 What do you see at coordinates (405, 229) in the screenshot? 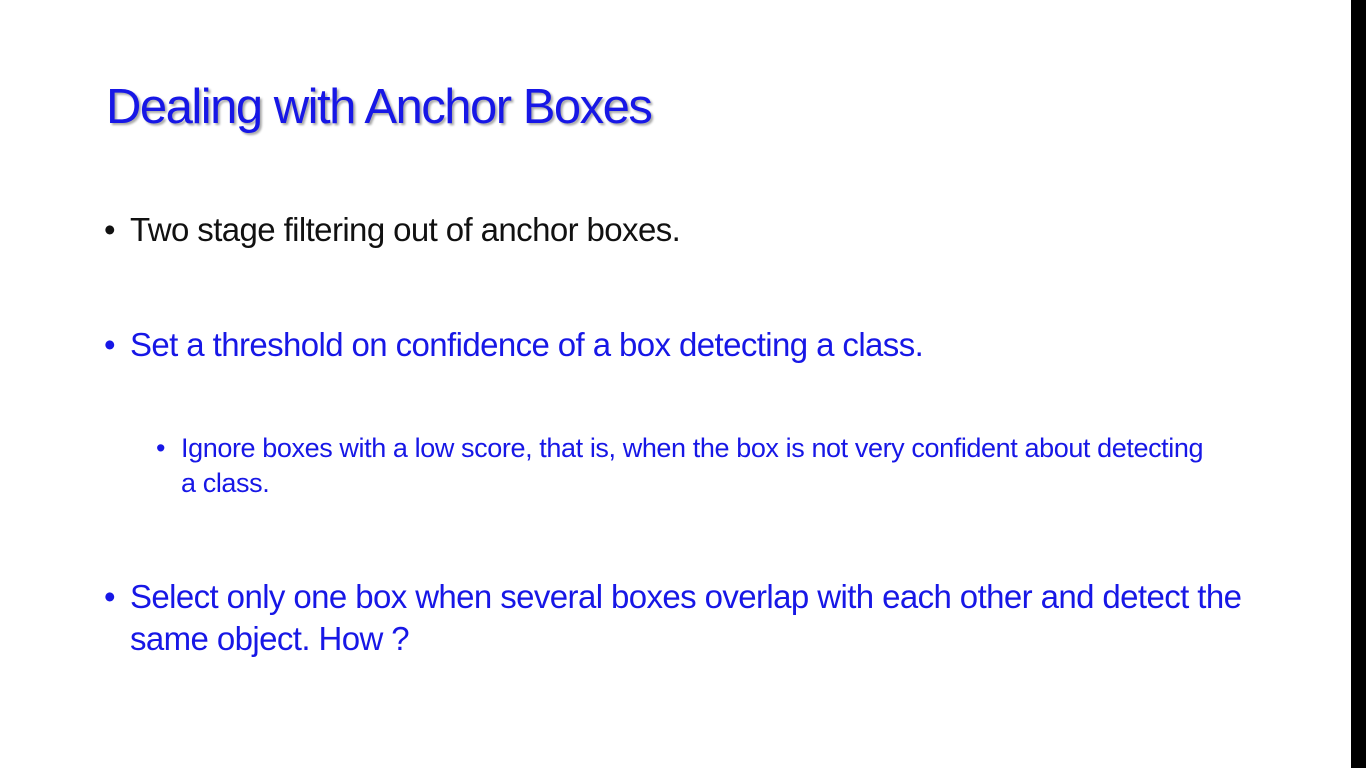
I see `bullet-text: Two stage filtering out of anchor boxes.` at bounding box center [405, 229].